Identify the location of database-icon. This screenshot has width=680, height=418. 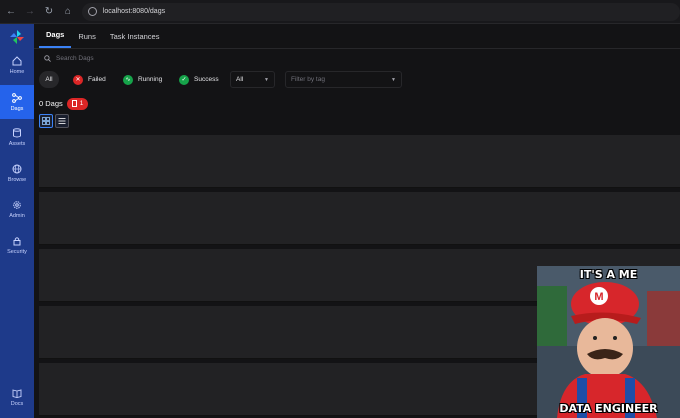
(17, 132).